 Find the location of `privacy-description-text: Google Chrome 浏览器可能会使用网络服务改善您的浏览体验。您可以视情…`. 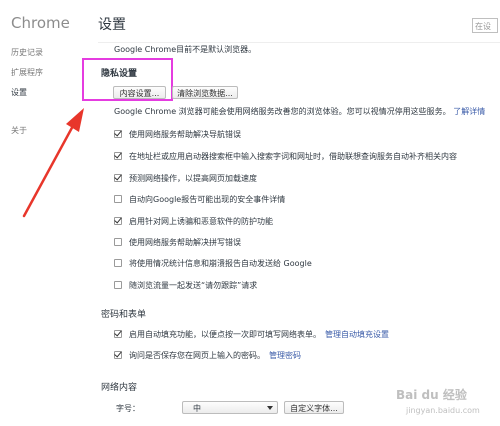

privacy-description-text: Google Chrome 浏览器可能会使用网络服务改善您的浏览体验。您可以视情… is located at coordinates (282, 111).